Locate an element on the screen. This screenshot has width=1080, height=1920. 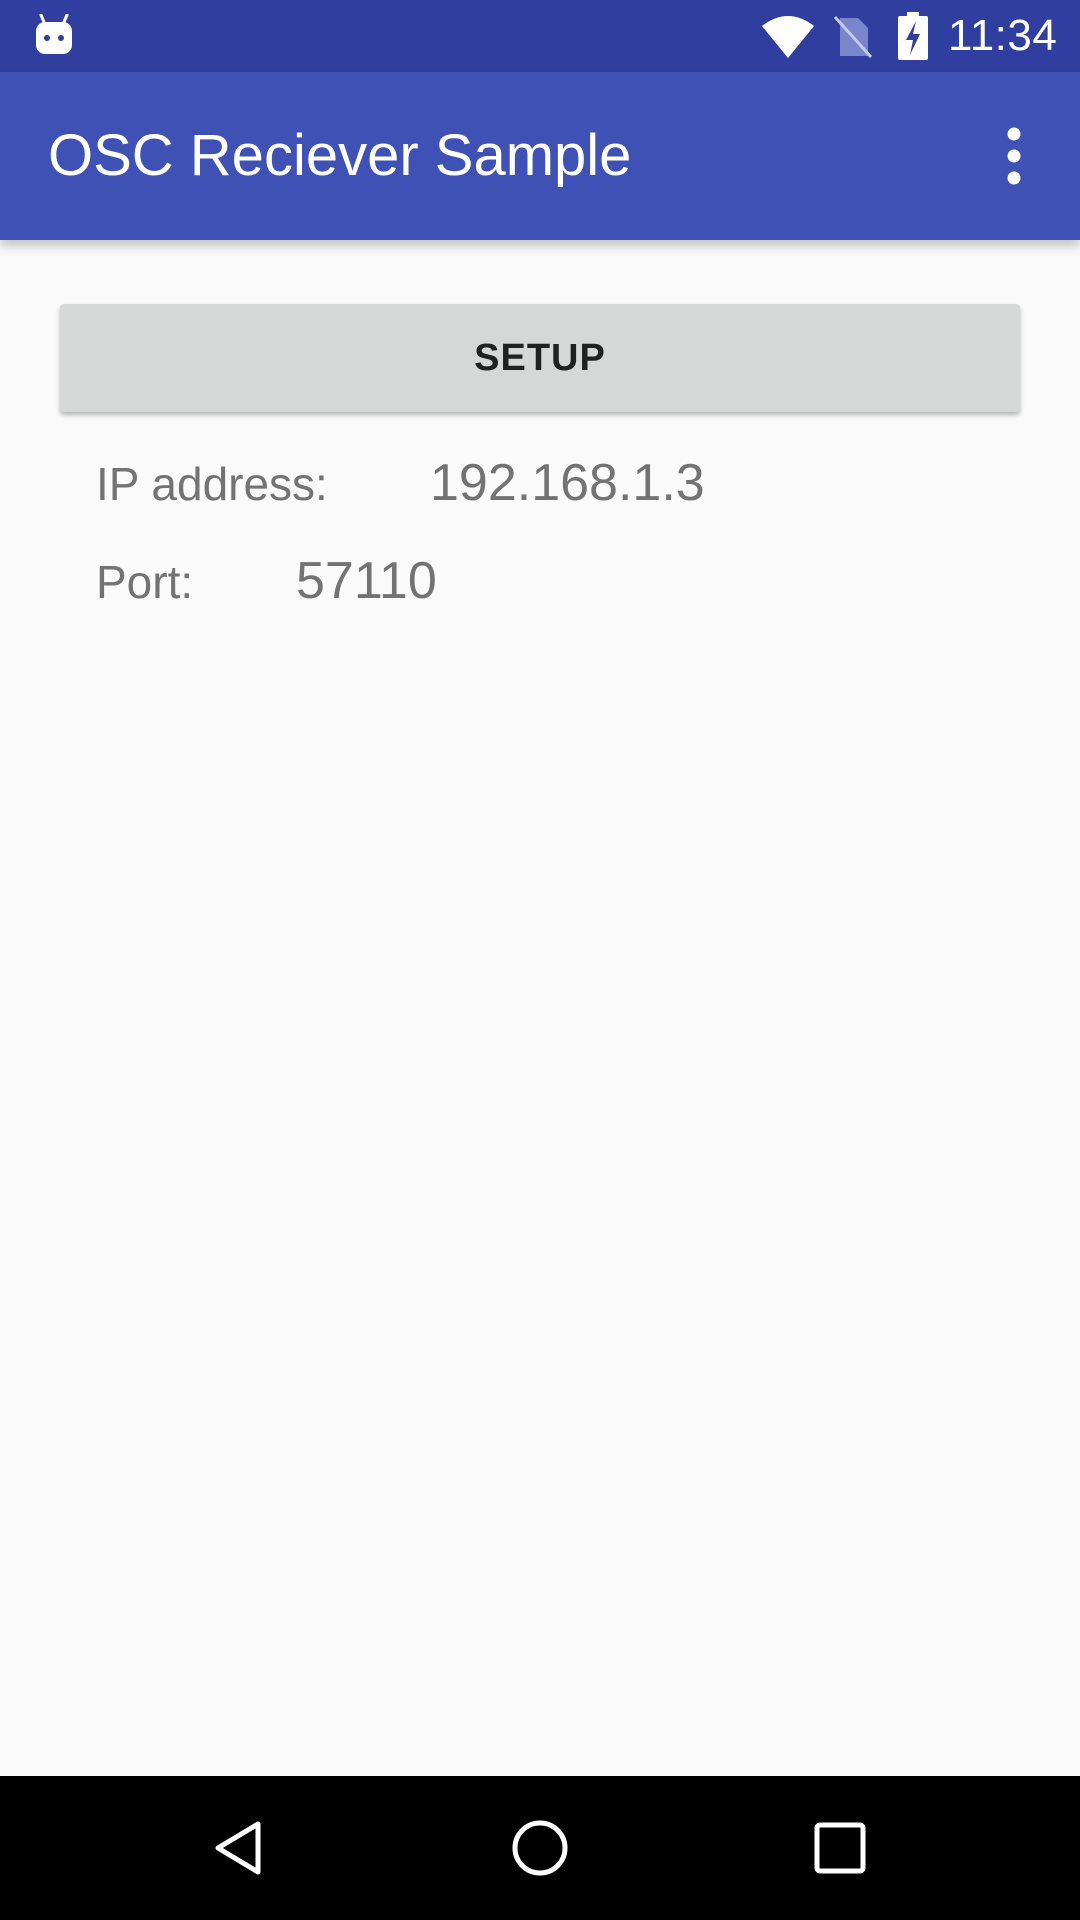
android-robot-icon is located at coordinates (54, 34).